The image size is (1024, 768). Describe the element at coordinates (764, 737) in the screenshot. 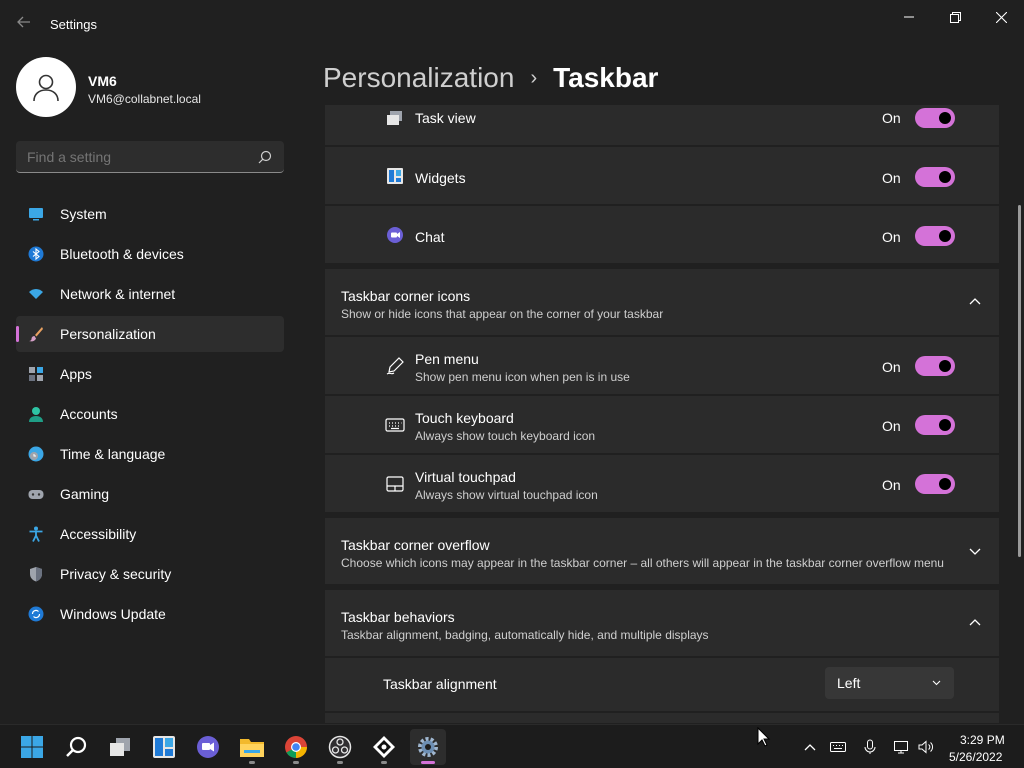

I see `mouse-cursor-icon` at that location.